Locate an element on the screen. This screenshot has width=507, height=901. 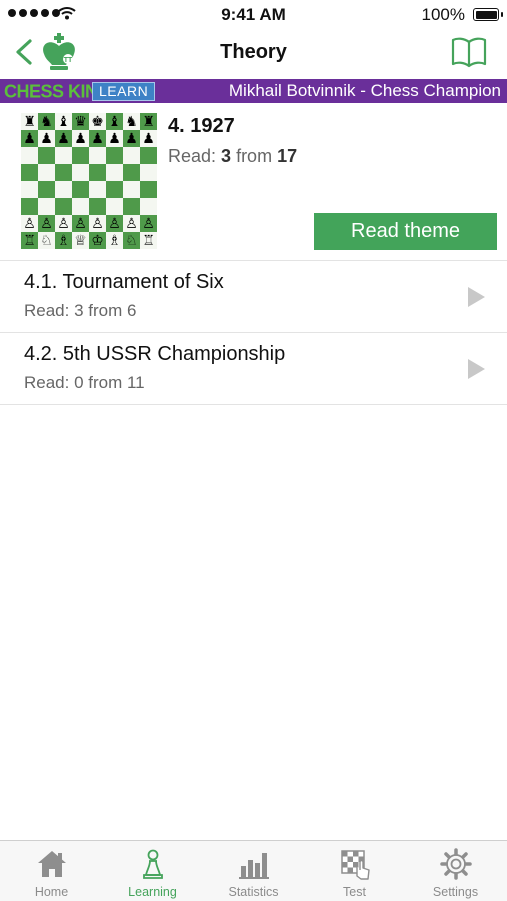
home-icon is located at coordinates (51, 864).